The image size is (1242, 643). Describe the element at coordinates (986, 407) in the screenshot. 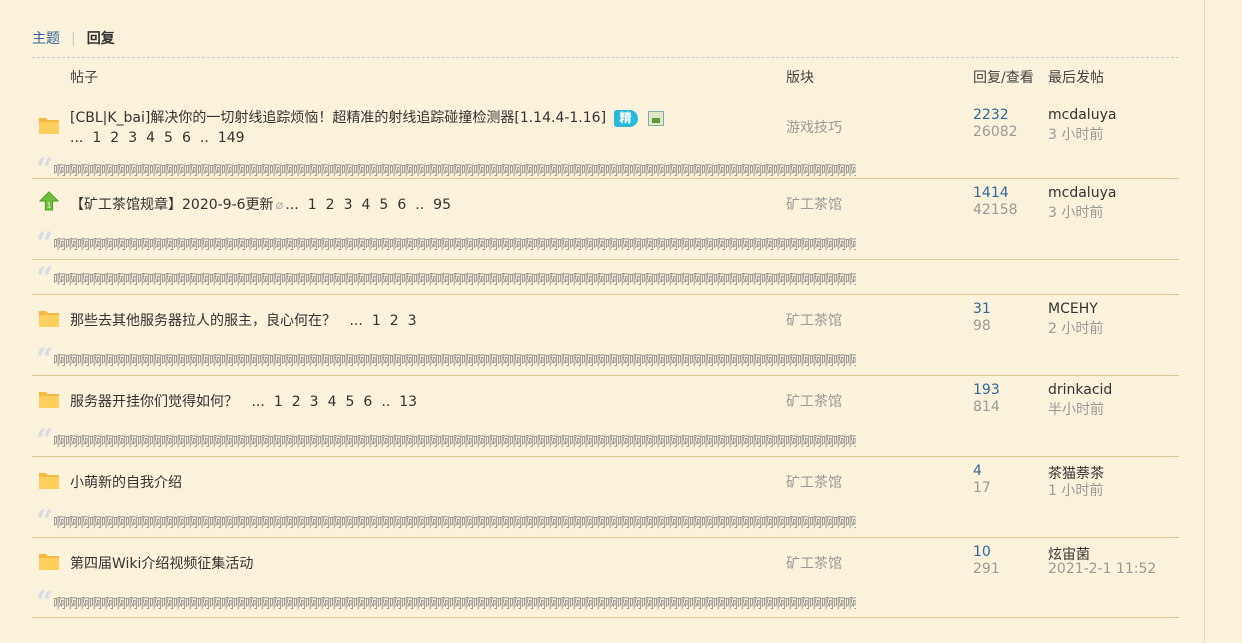

I see `view-count: 814` at that location.